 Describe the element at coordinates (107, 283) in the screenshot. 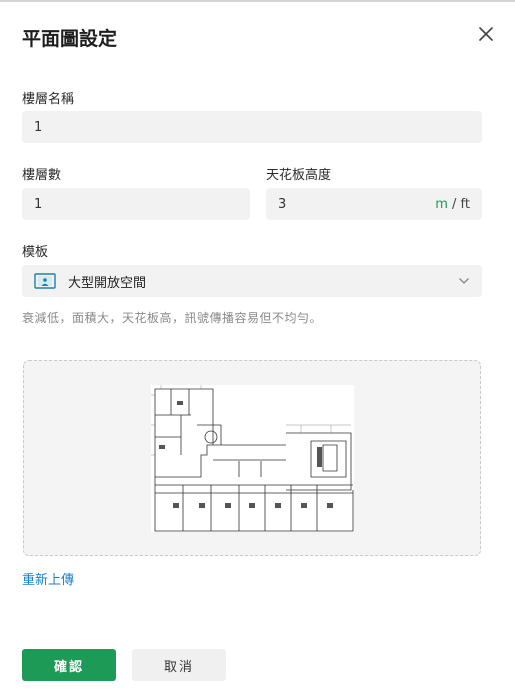

I see `template-selected-value: 大型開放空間` at that location.